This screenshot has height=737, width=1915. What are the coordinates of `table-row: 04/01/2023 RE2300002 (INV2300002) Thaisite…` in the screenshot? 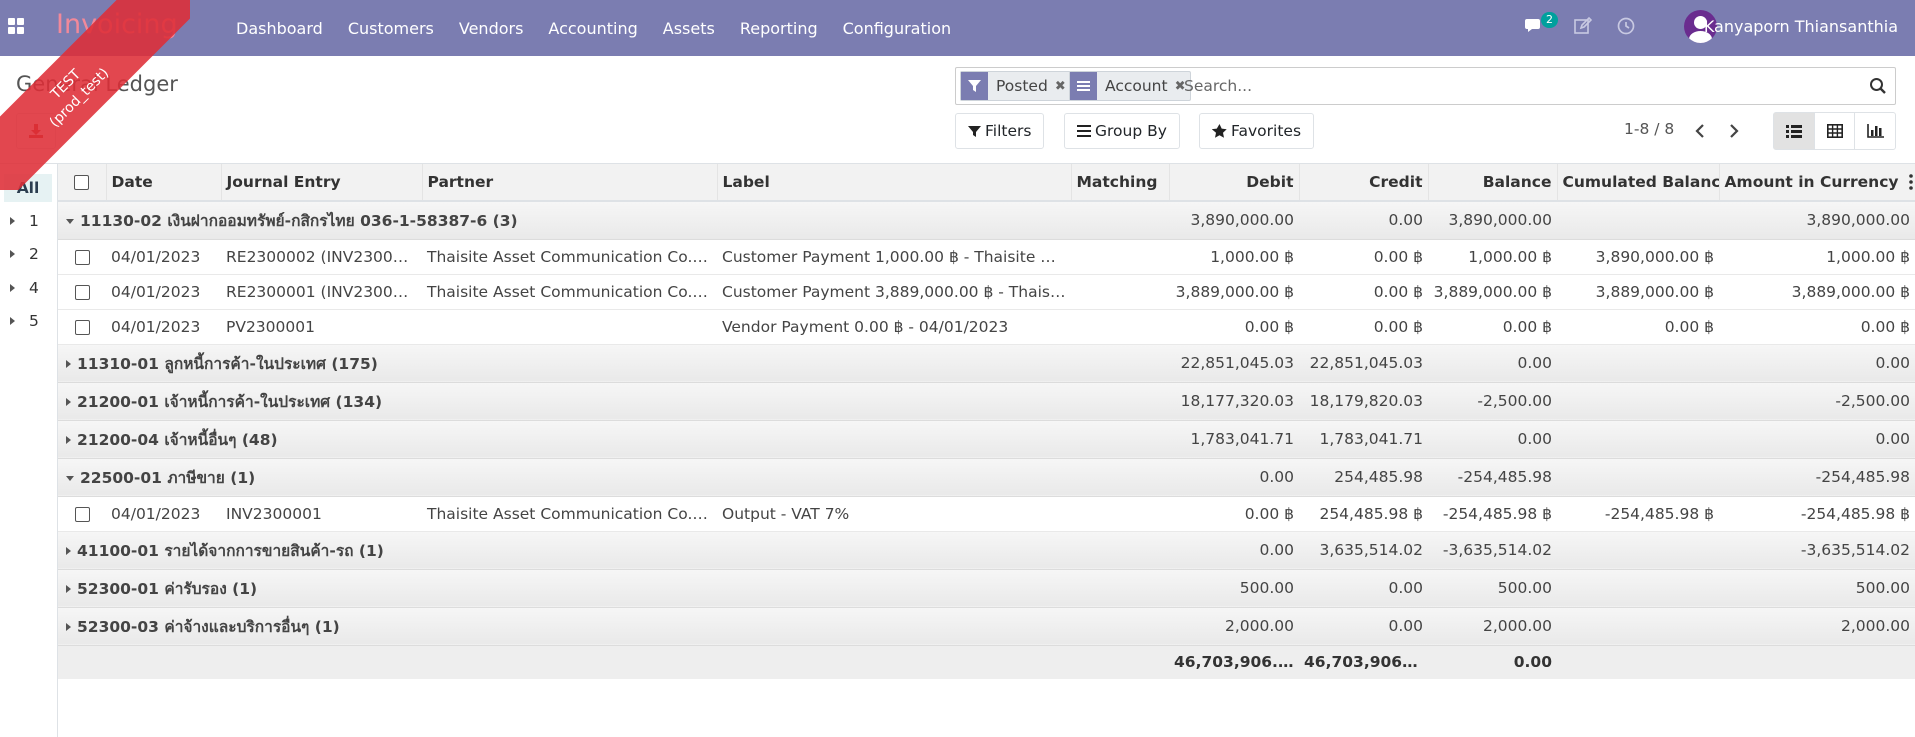 It's located at (986, 257).